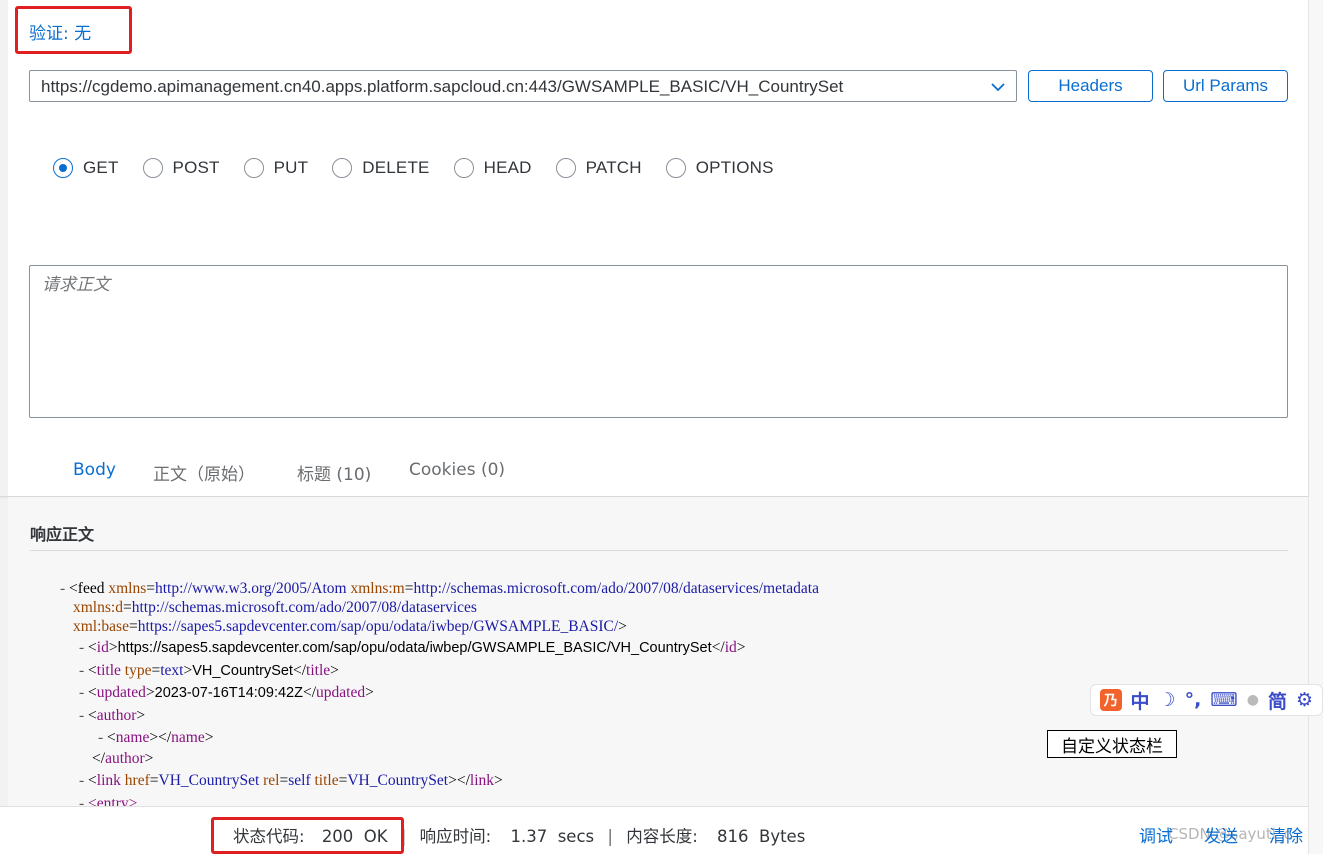 The image size is (1323, 855). I want to click on xml-attr: rel, so click(271, 780).